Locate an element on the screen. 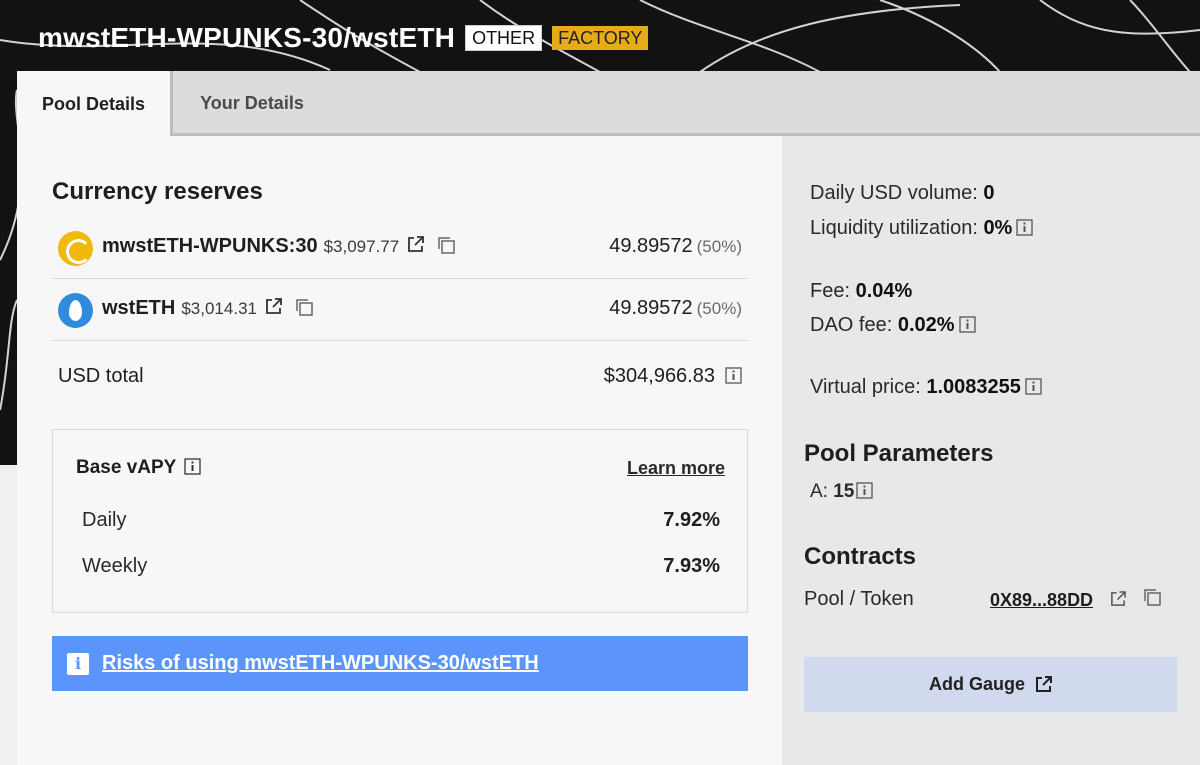 Image resolution: width=1200 pixels, height=765 pixels. add-gauge-button: Add Gauge is located at coordinates (990, 684).